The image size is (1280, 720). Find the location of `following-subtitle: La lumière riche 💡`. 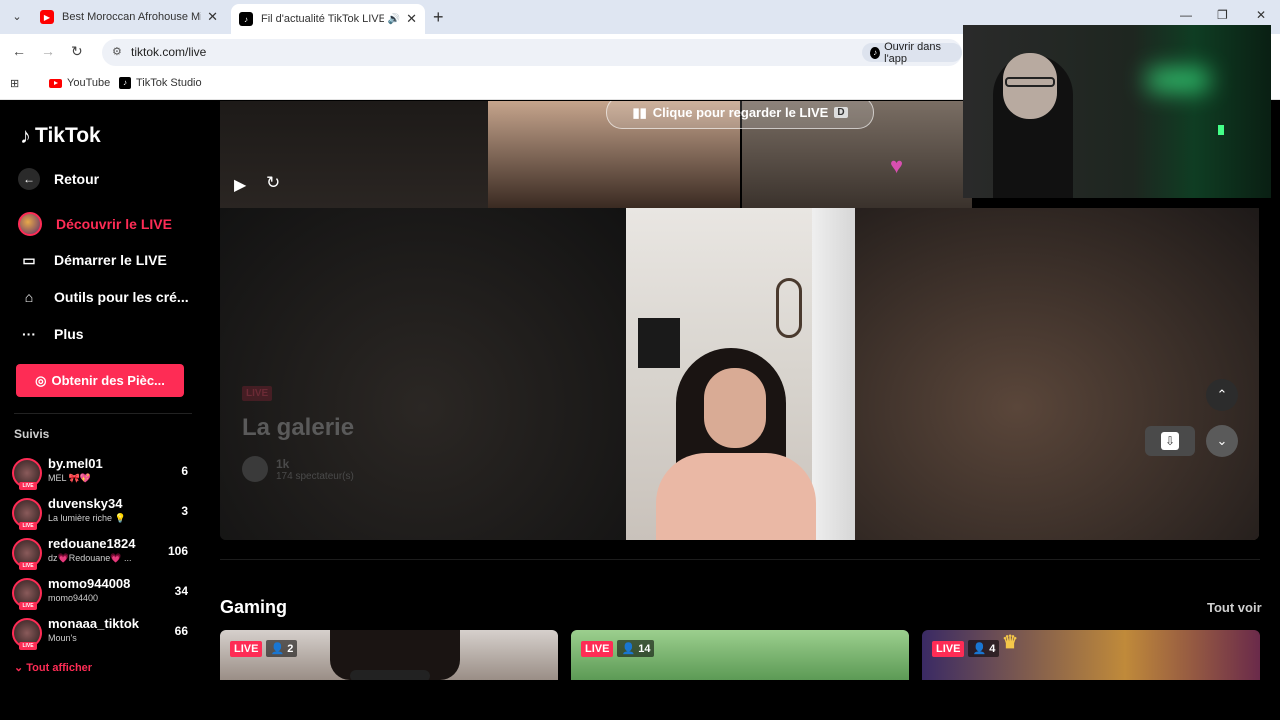

following-subtitle: La lumière riche 💡 is located at coordinates (87, 518).